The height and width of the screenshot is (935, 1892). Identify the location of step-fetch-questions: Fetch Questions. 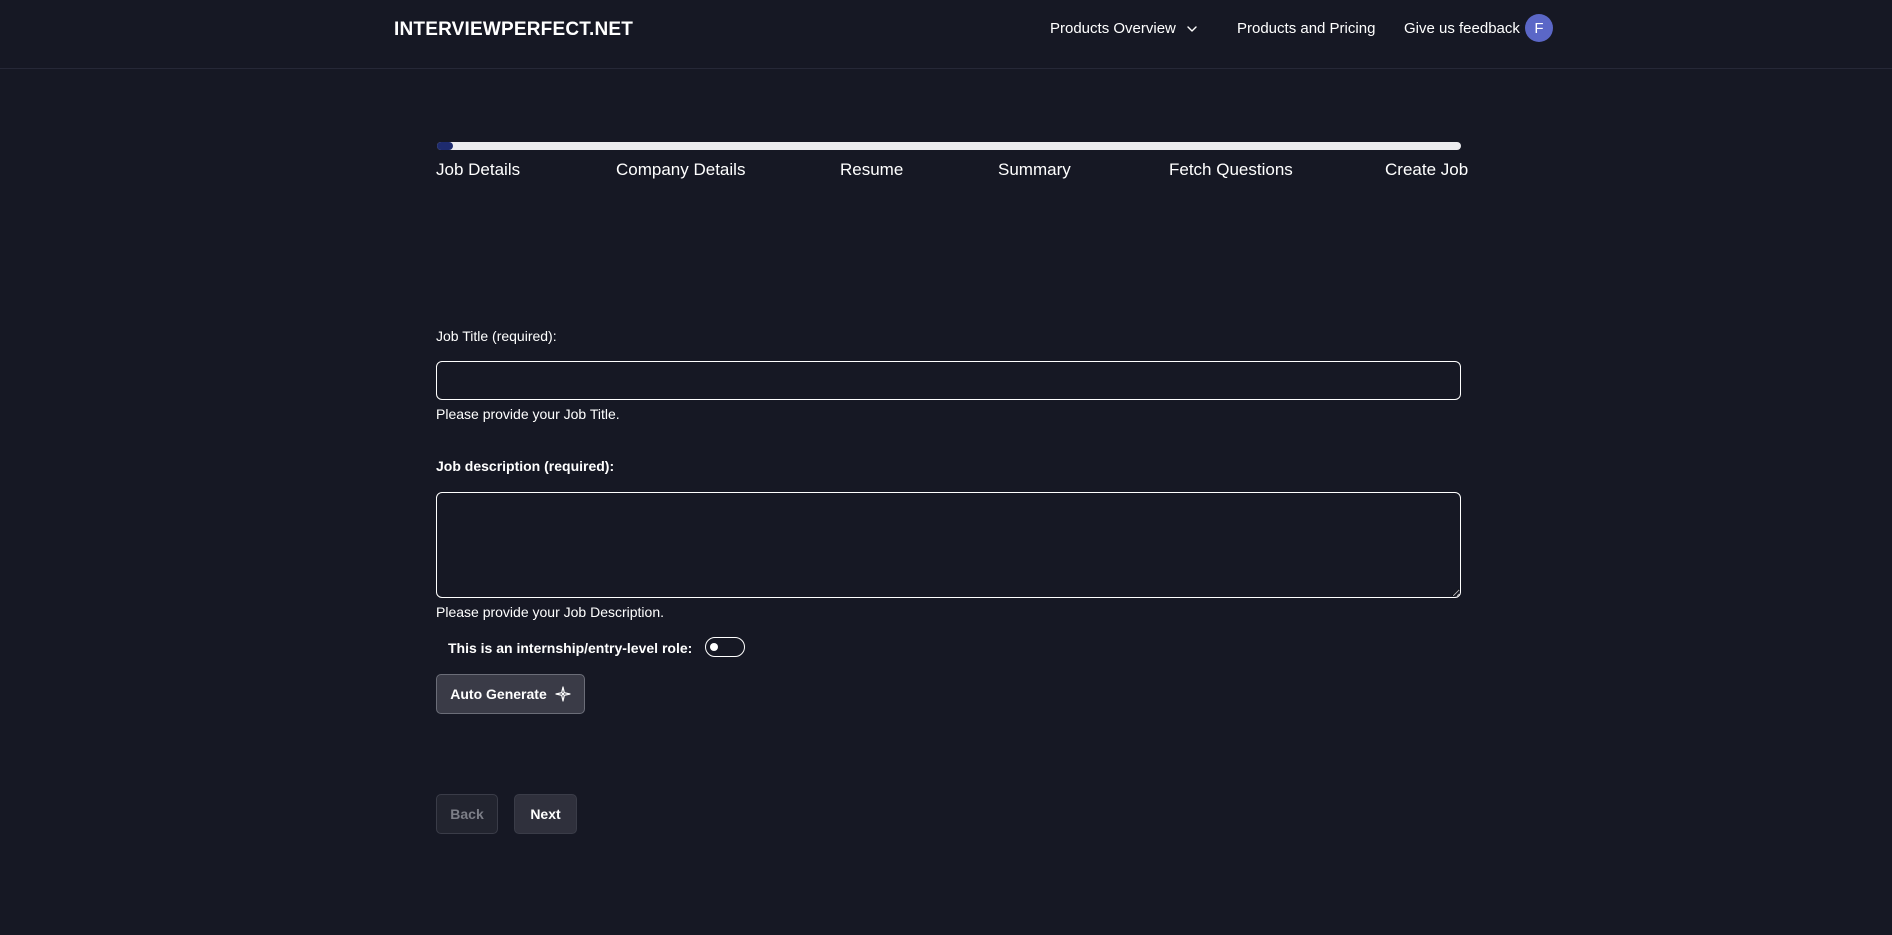
(1231, 169).